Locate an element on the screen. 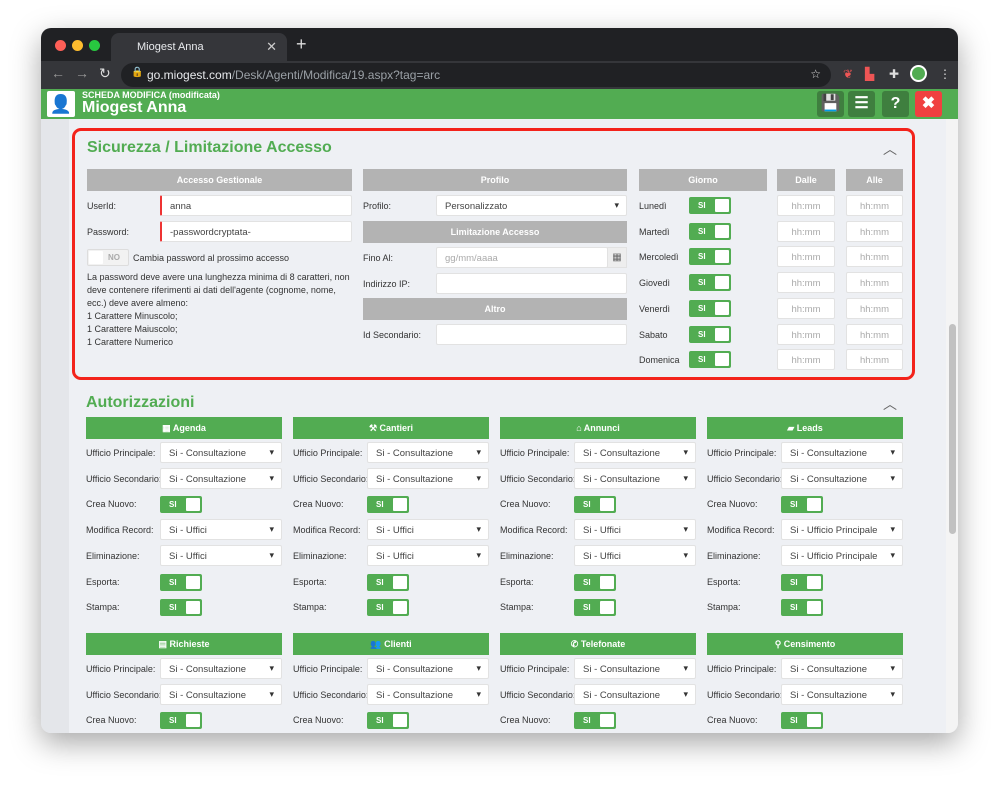 The image size is (1000, 788). new-tab-button: + is located at coordinates (301, 44).